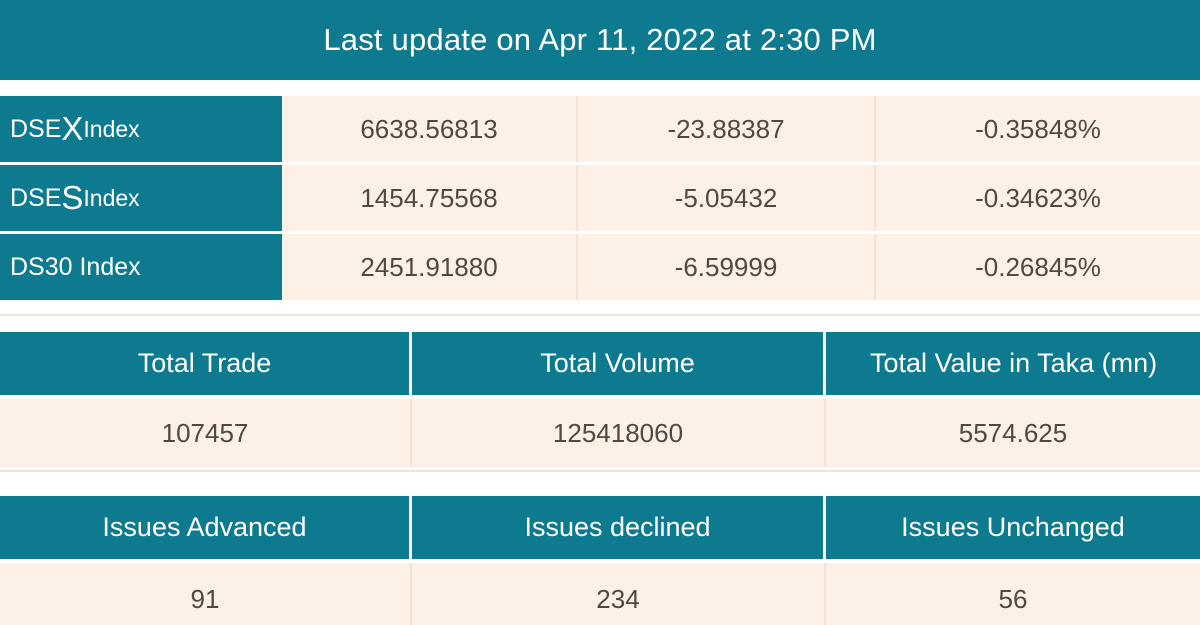 Image resolution: width=1200 pixels, height=625 pixels. What do you see at coordinates (141, 129) in the screenshot?
I see `index-name-dsex: DSE X Index` at bounding box center [141, 129].